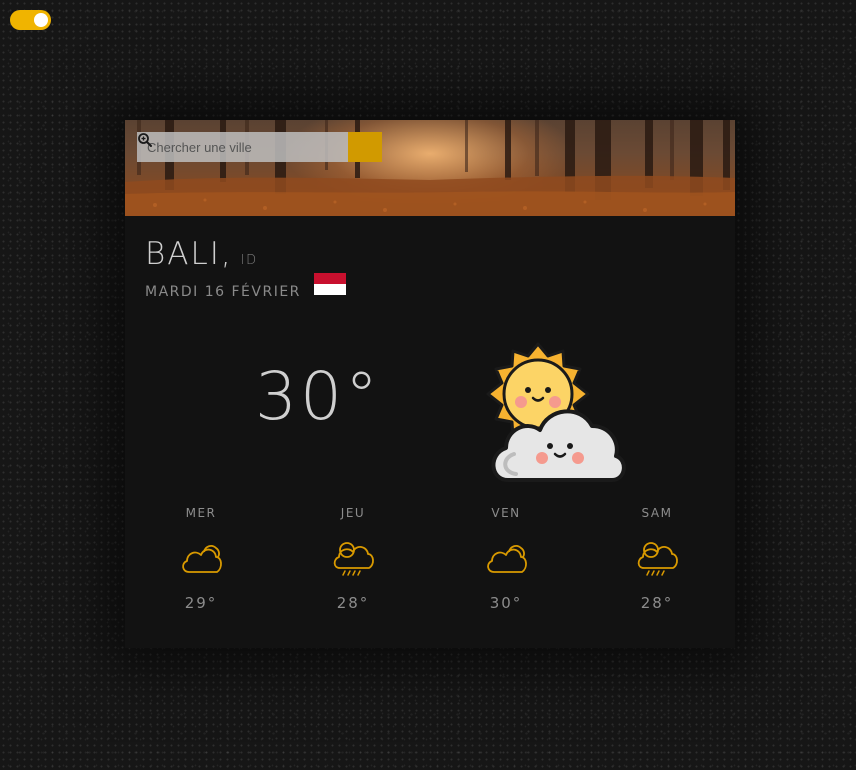 This screenshot has width=856, height=770. I want to click on forecast-day-2: JEU 28°, so click(353, 559).